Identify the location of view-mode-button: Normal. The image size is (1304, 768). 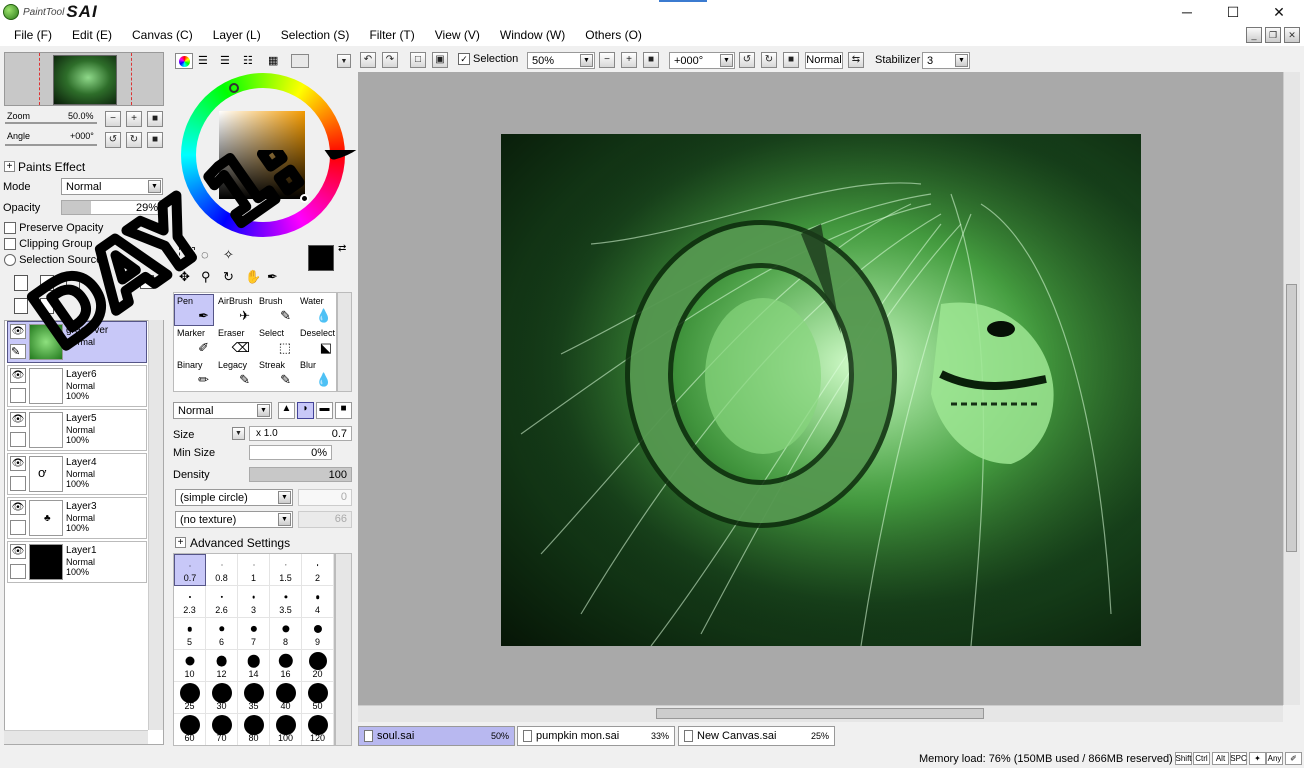
(824, 60).